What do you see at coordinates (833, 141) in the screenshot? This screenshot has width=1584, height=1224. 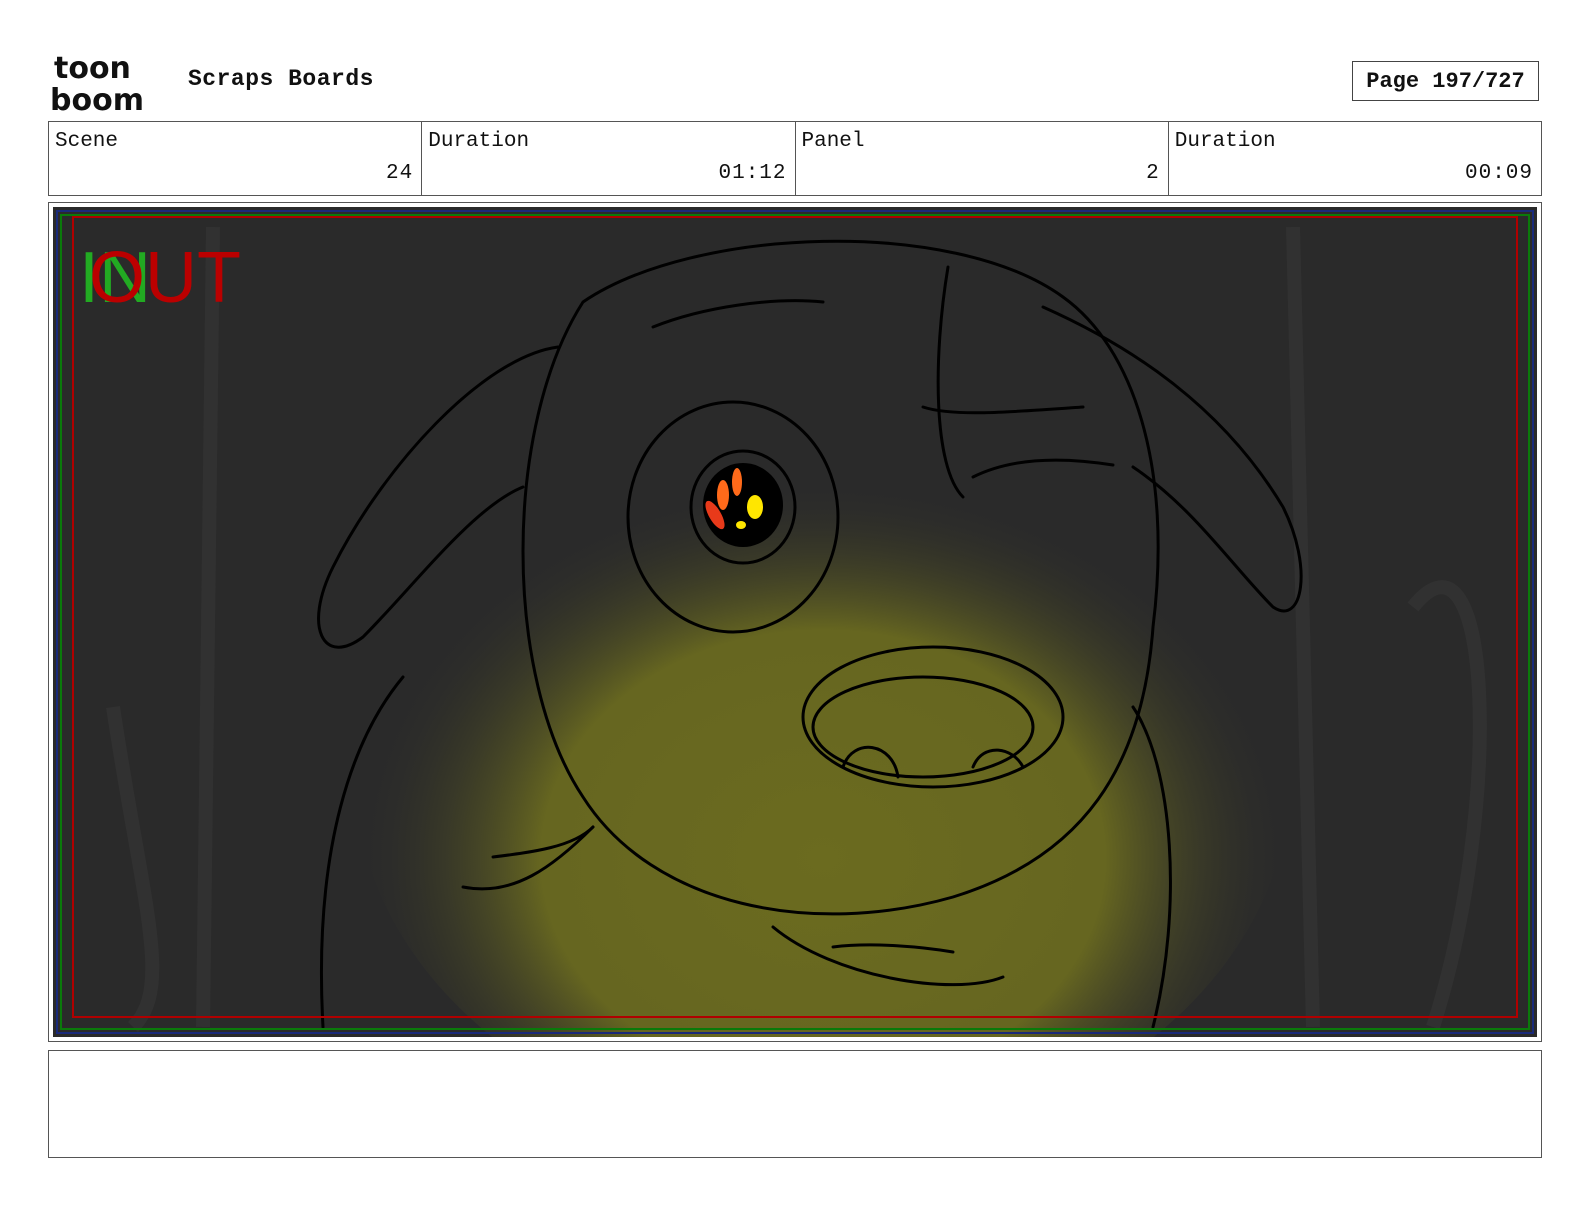 I see `panel-label: Panel` at bounding box center [833, 141].